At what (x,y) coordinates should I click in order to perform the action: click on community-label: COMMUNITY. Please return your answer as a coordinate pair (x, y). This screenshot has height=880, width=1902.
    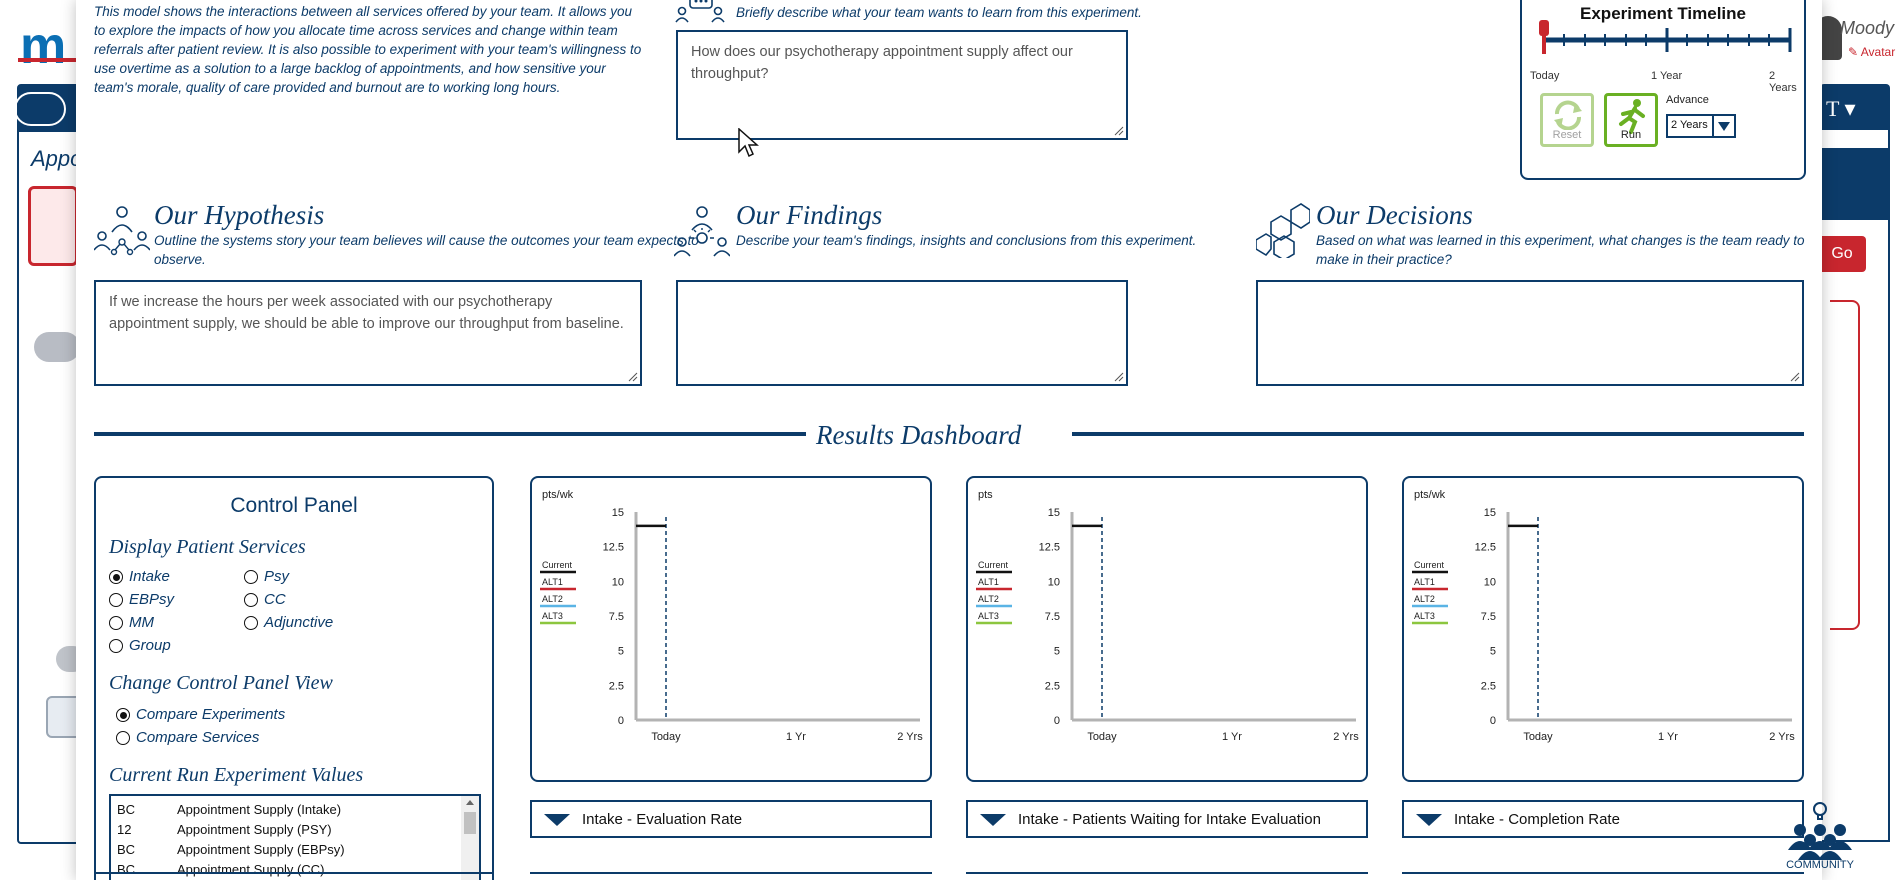
    Looking at the image, I should click on (1820, 865).